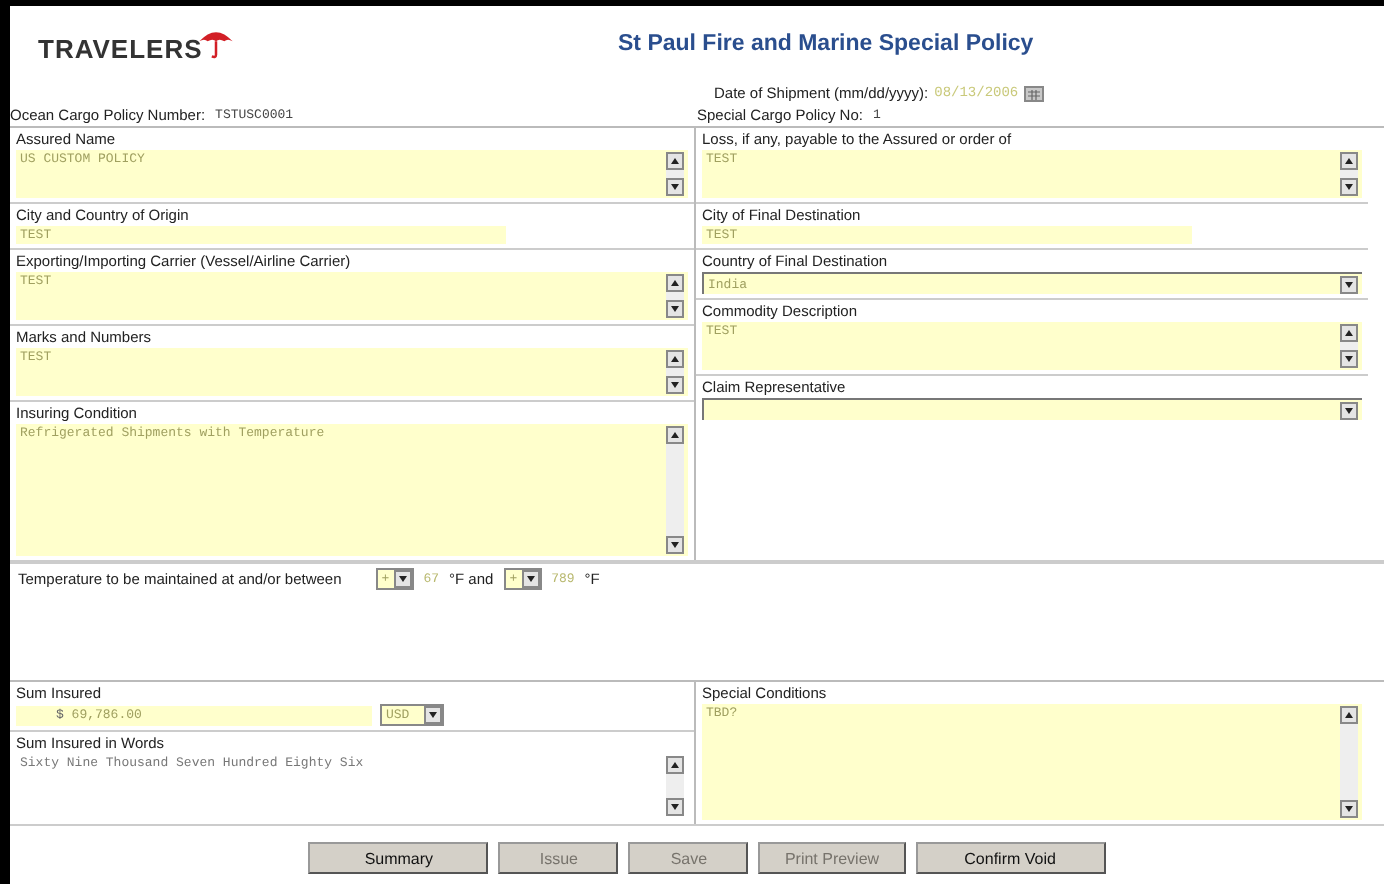  What do you see at coordinates (1032, 409) in the screenshot?
I see `dropdown` at bounding box center [1032, 409].